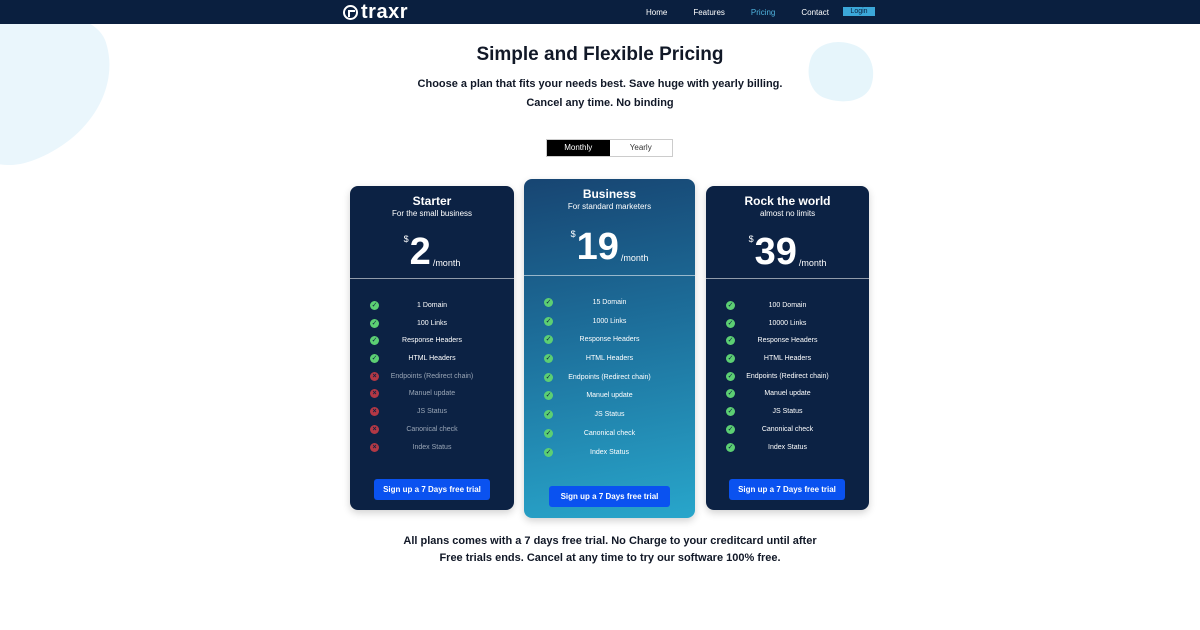 Image resolution: width=1200 pixels, height=630 pixels. What do you see at coordinates (432, 213) in the screenshot?
I see `plan-tagline: For the small business` at bounding box center [432, 213].